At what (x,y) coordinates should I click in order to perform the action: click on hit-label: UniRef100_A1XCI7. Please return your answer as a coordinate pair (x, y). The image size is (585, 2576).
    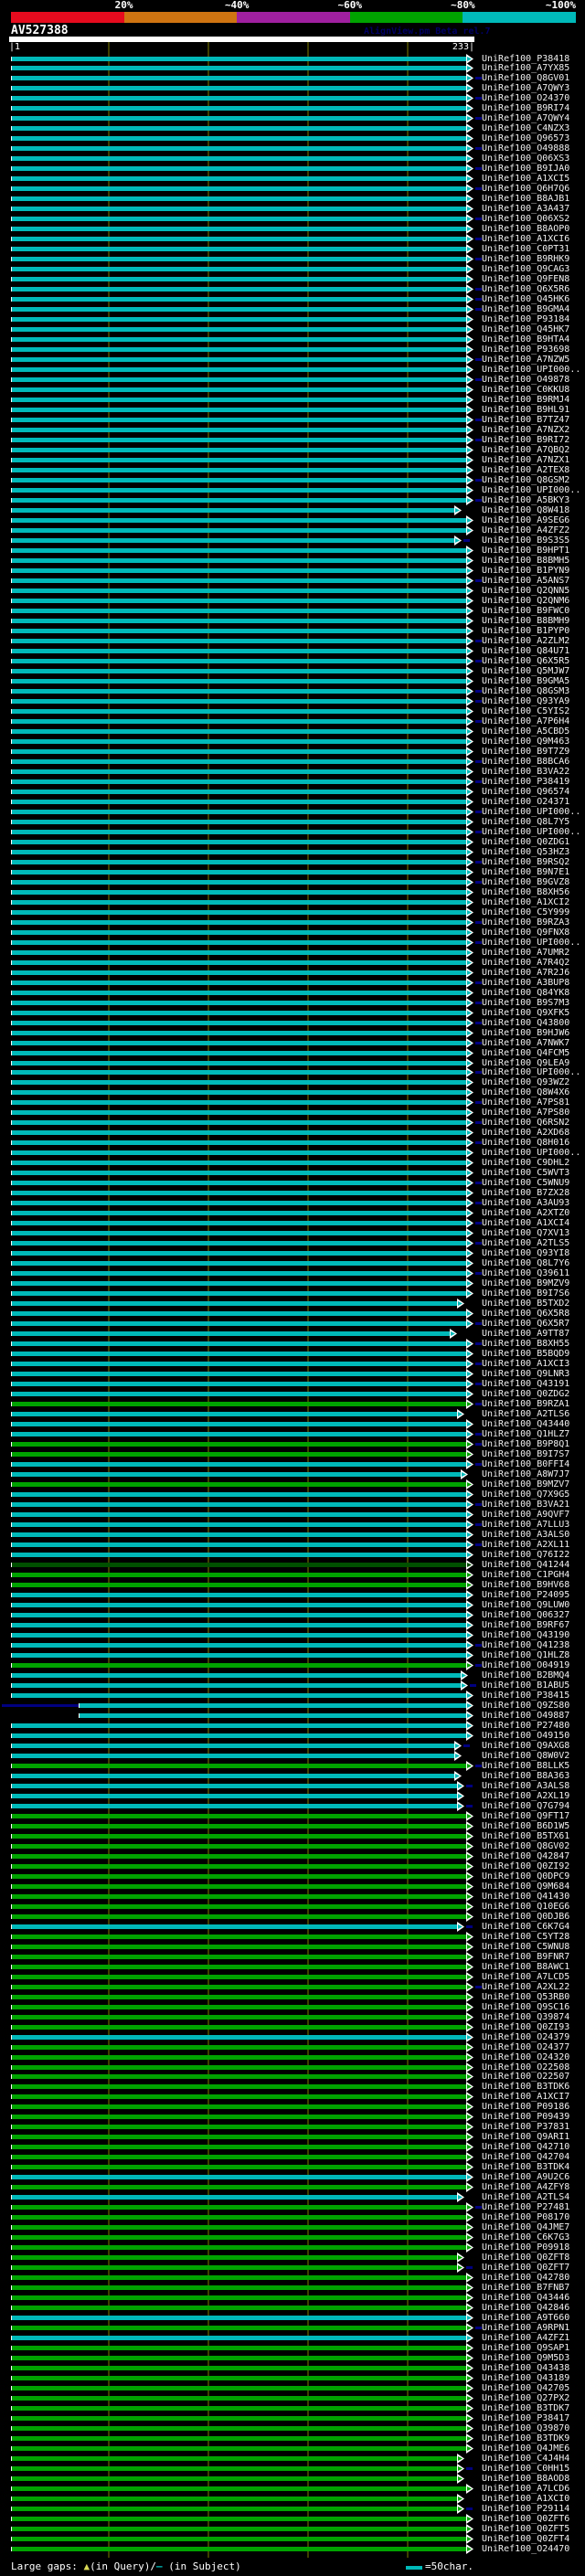
    Looking at the image, I should click on (525, 2097).